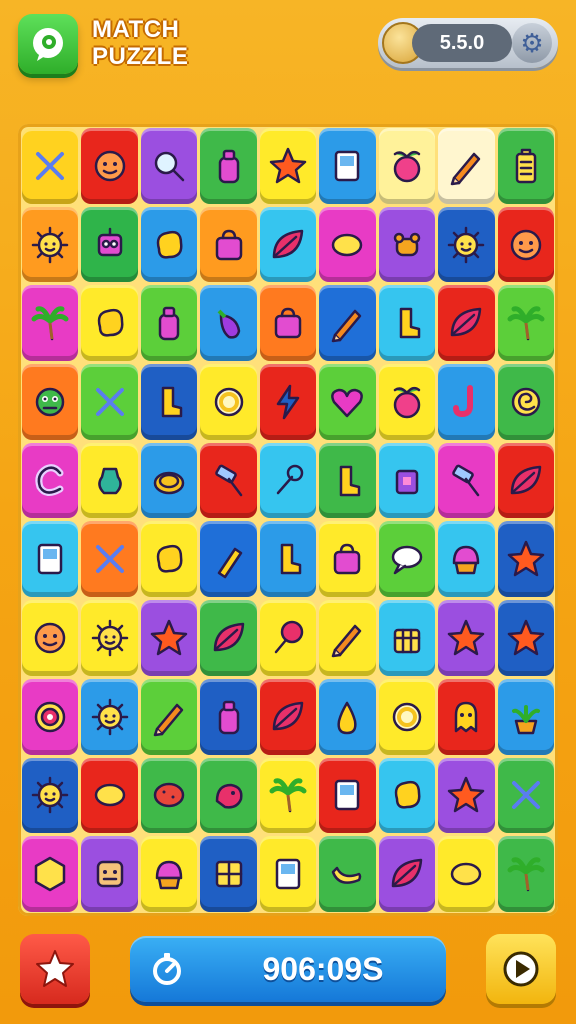 The image size is (576, 1024). What do you see at coordinates (50, 402) in the screenshot?
I see `tile-monster` at bounding box center [50, 402].